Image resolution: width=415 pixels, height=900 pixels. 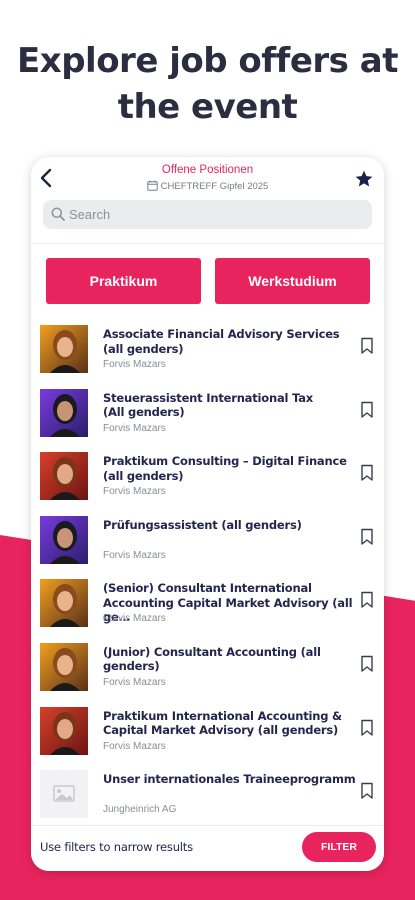 I want to click on footer-bar: Use filters to narrow results FILTER, so click(x=207, y=848).